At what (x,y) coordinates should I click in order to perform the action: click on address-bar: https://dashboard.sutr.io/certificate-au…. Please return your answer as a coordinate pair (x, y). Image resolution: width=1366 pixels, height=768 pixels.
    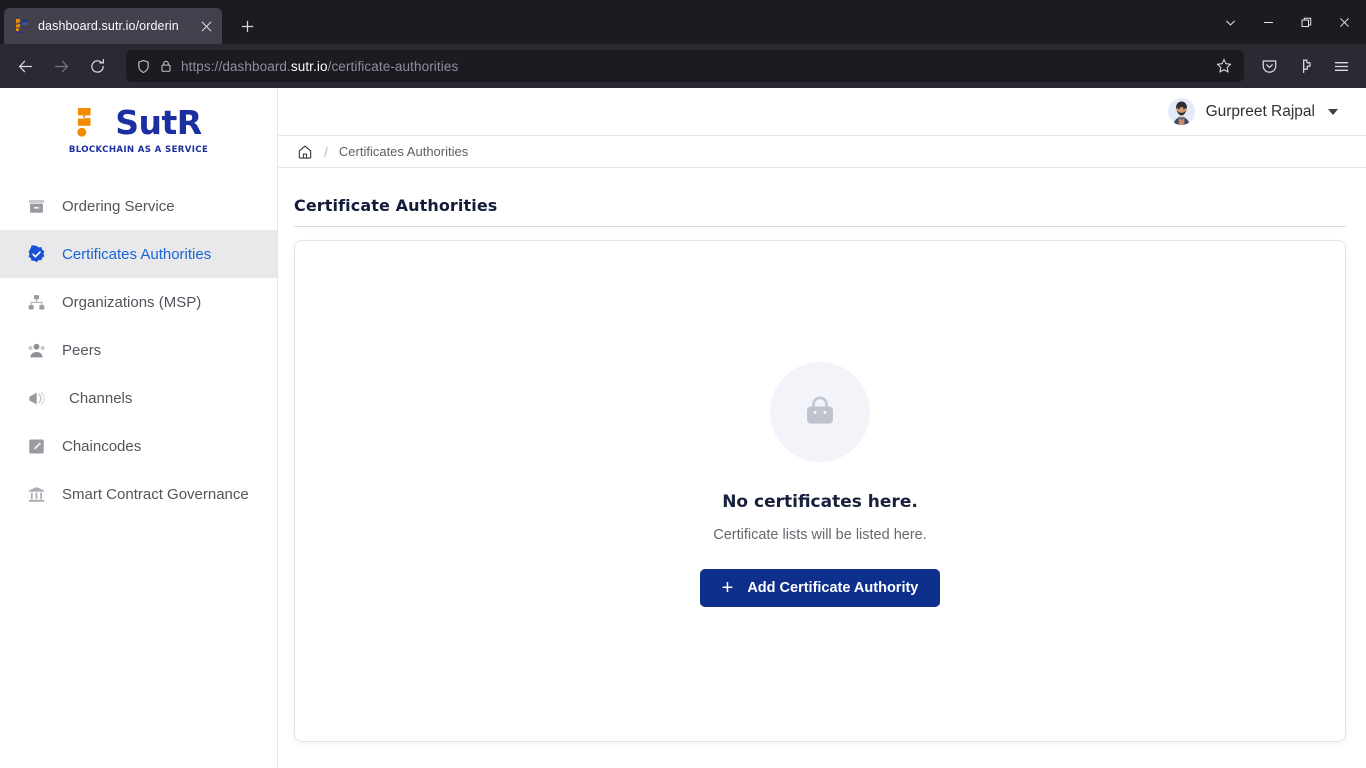
    Looking at the image, I should click on (685, 66).